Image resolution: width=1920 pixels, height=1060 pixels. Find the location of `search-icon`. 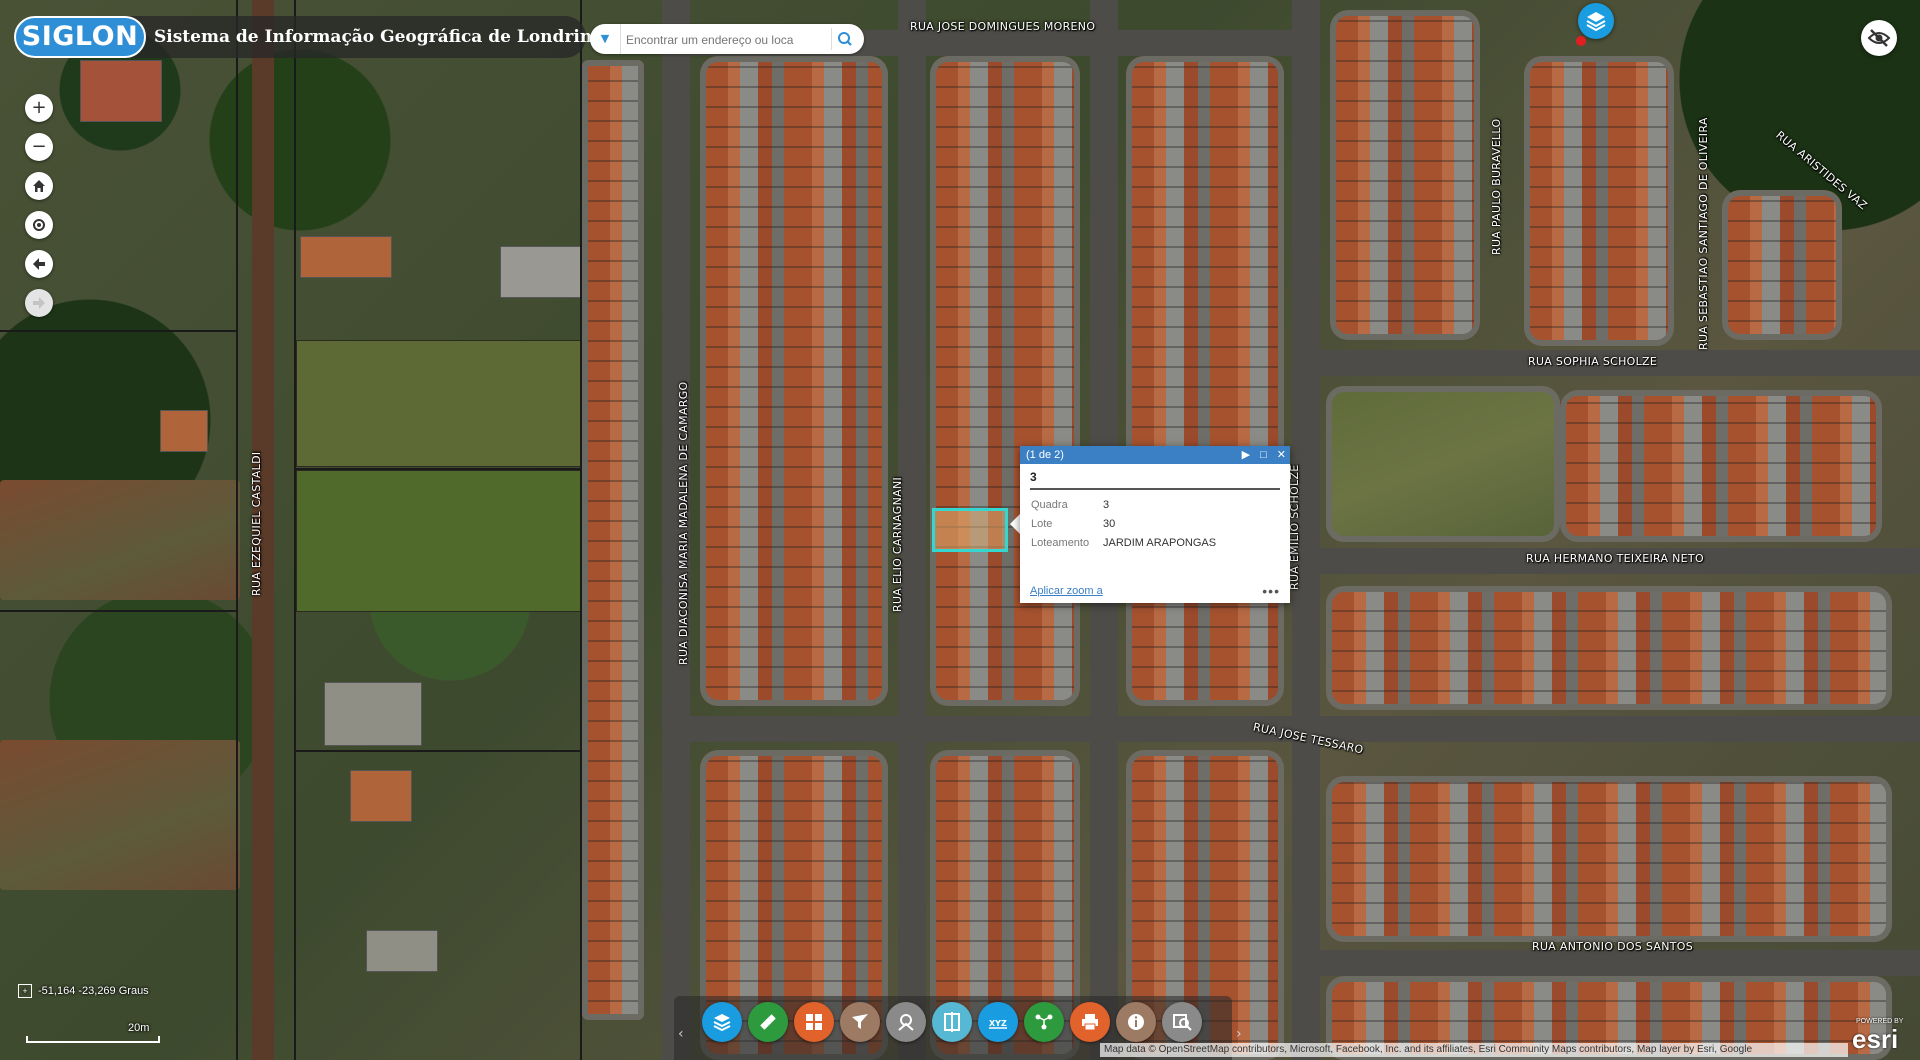

search-icon is located at coordinates (845, 39).